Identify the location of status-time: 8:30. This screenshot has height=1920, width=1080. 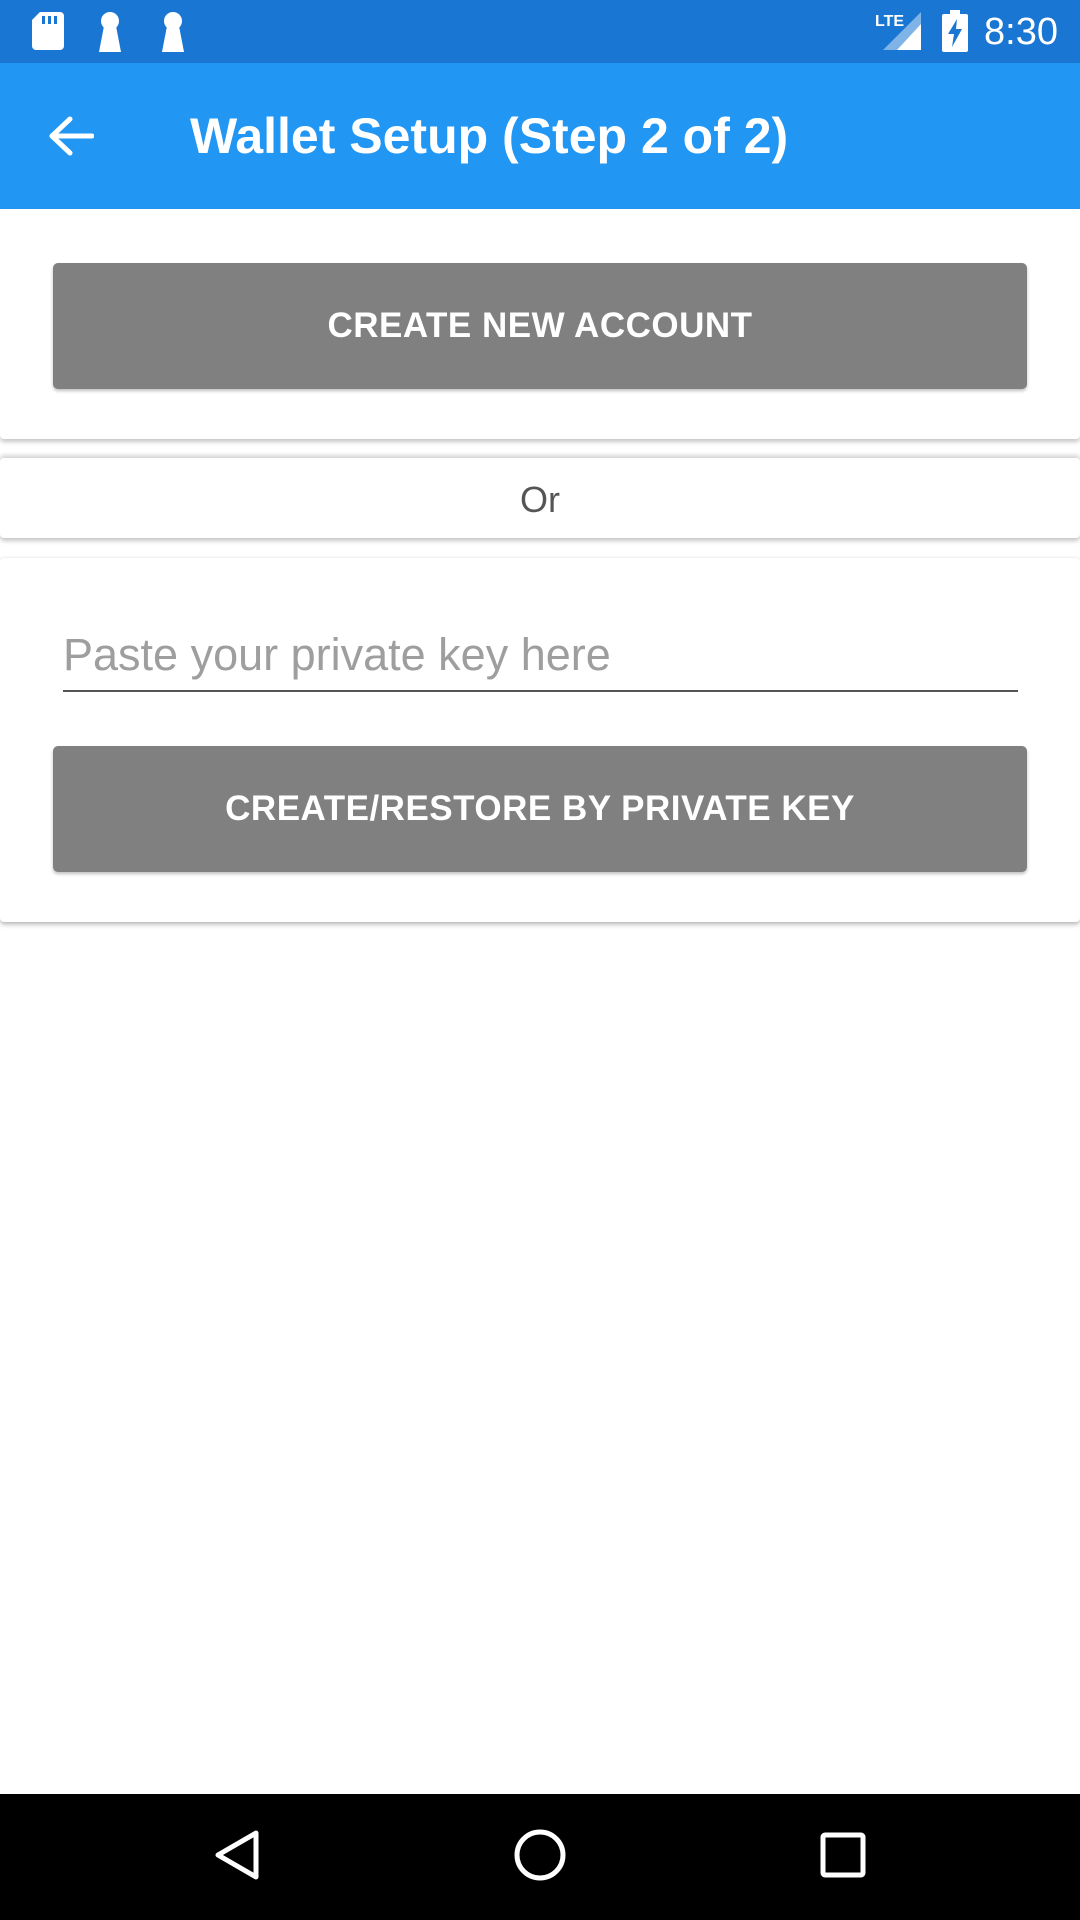
(1021, 32).